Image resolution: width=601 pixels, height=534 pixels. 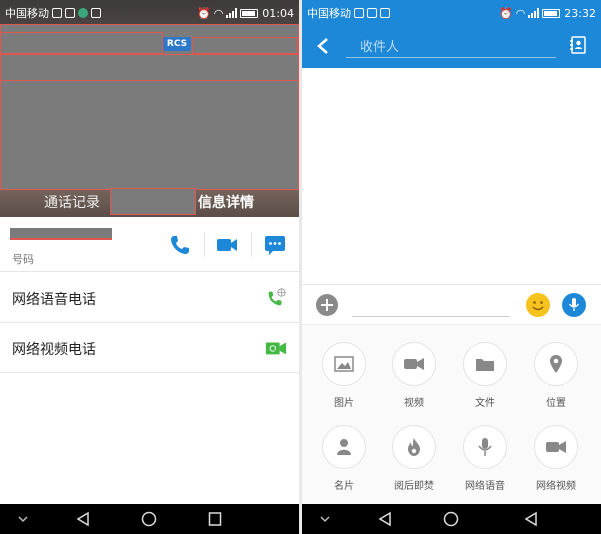 What do you see at coordinates (344, 403) in the screenshot?
I see `attachment-label: 图片` at bounding box center [344, 403].